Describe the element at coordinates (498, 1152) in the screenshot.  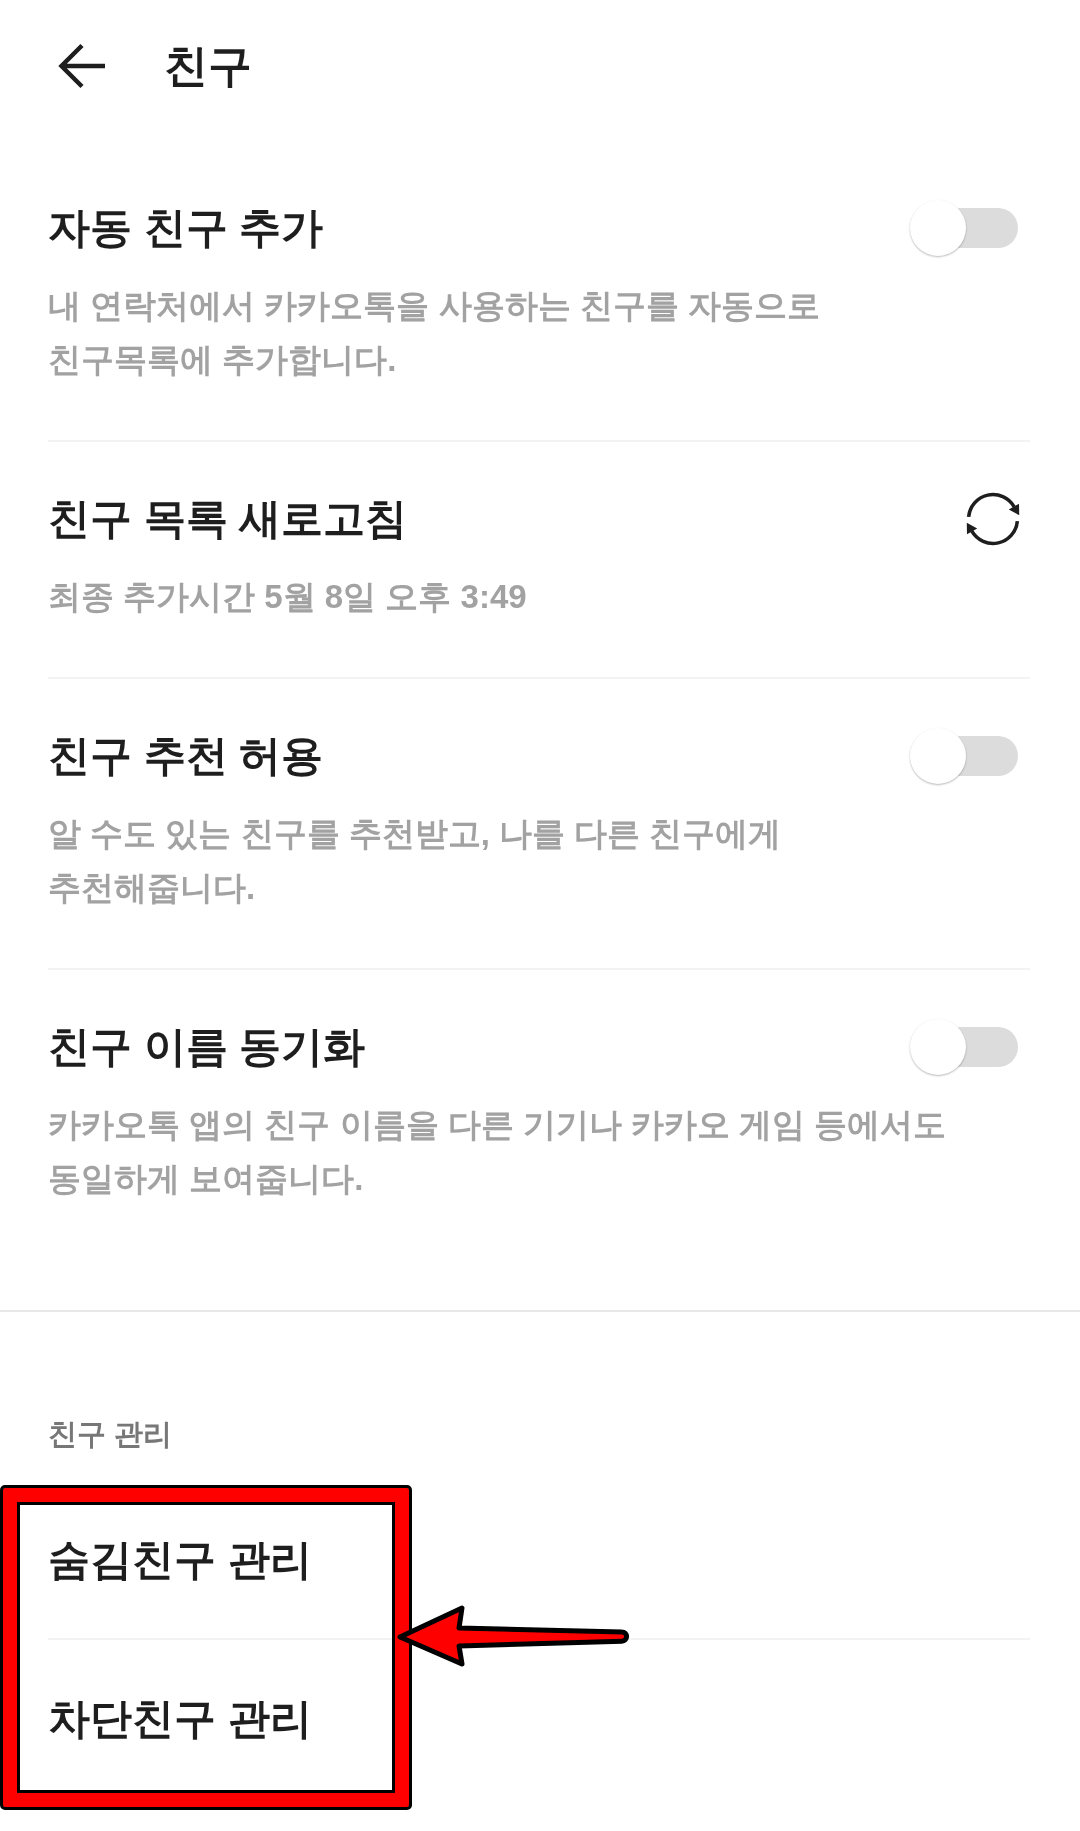
I see `setting-description: 카카오톡 앱의 친구 이름을 다른 기기나 카카오 게임 등에서도 동일하게 보여줍니다.` at that location.